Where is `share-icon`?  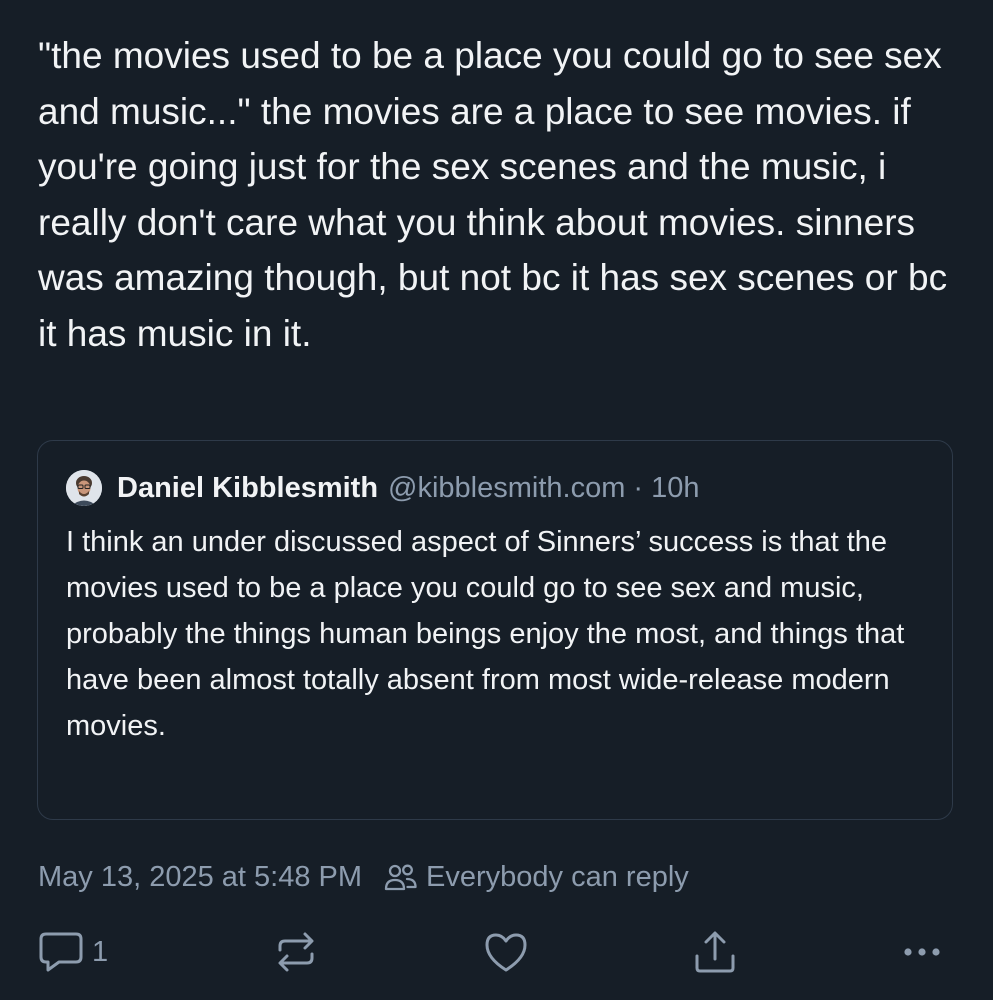
share-icon is located at coordinates (715, 952).